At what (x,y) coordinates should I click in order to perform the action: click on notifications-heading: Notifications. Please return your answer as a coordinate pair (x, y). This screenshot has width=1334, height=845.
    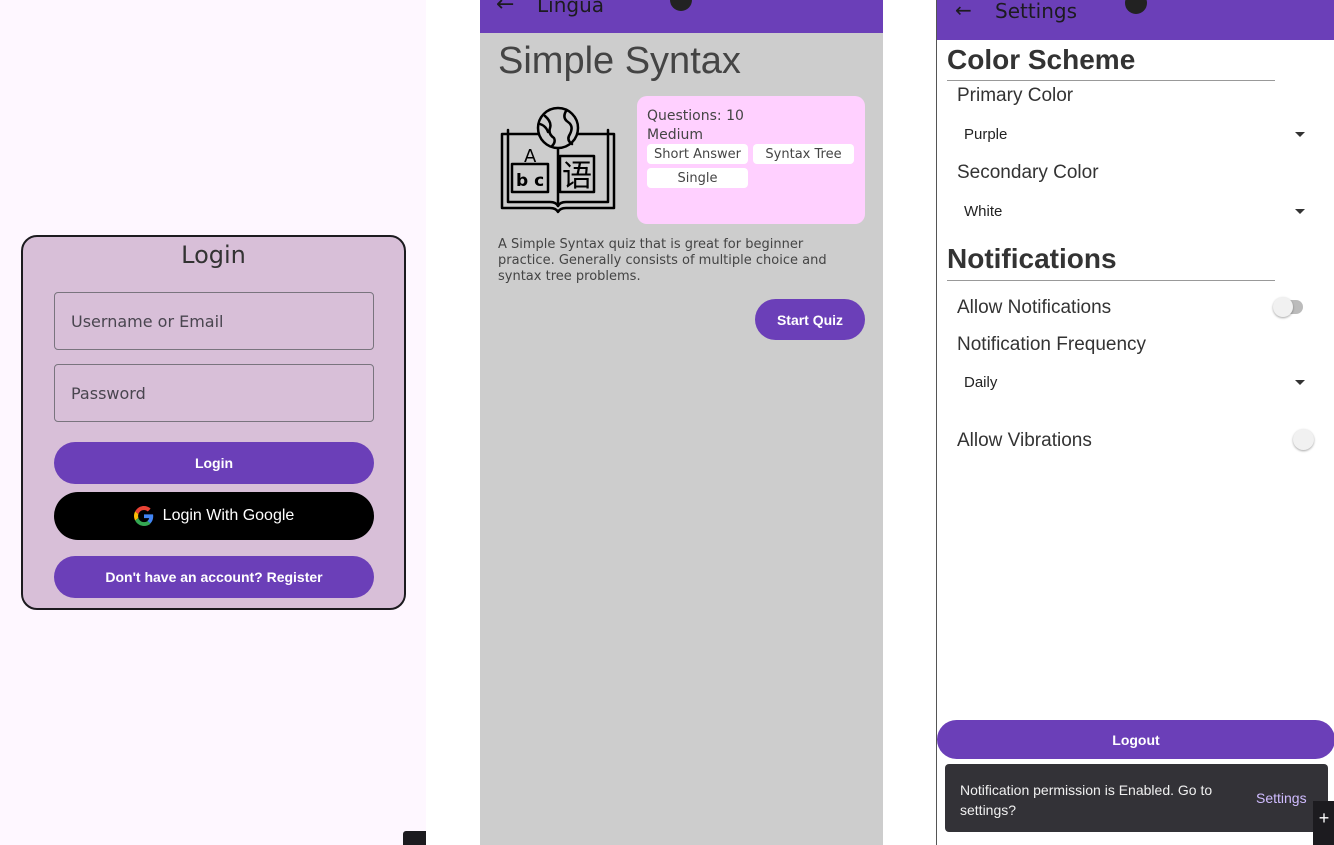
    Looking at the image, I should click on (1032, 258).